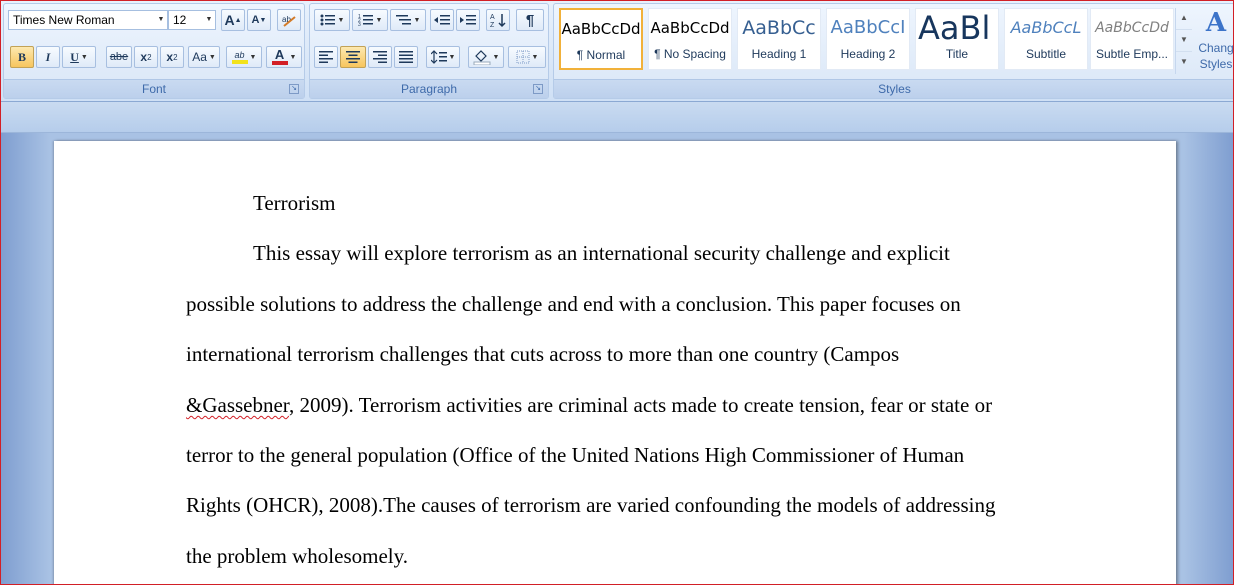 This screenshot has width=1234, height=585. I want to click on strikethrough-icon: abe, so click(119, 57).